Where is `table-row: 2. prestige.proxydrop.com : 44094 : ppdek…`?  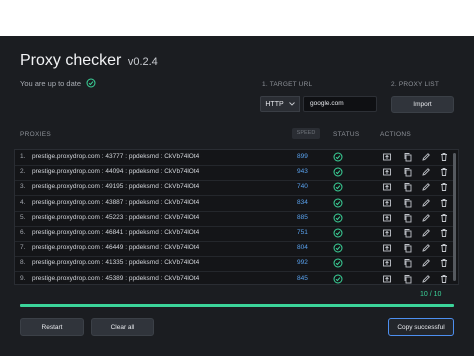 table-row: 2. prestige.proxydrop.com : 44094 : ppdek… is located at coordinates (235, 173).